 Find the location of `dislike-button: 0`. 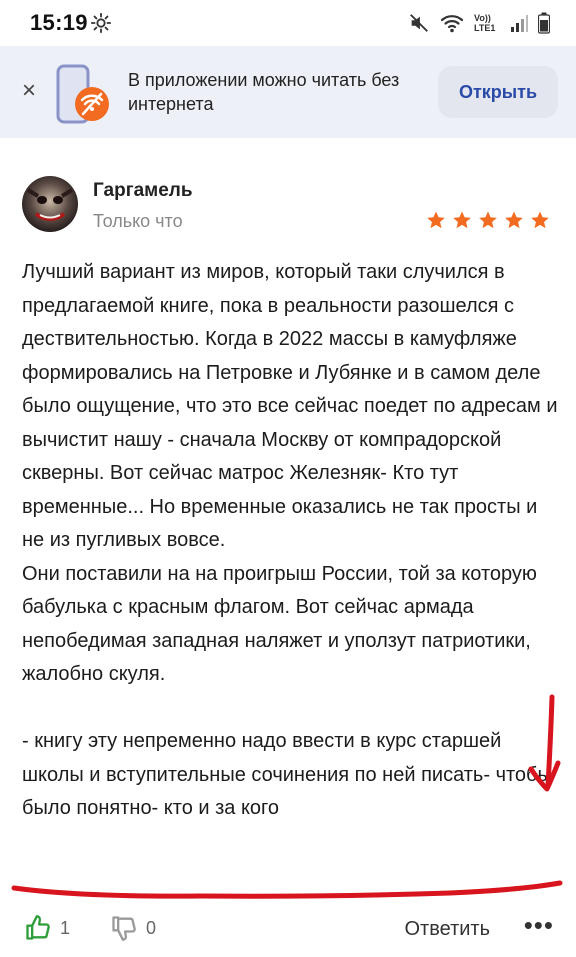

dislike-button: 0 is located at coordinates (133, 928).